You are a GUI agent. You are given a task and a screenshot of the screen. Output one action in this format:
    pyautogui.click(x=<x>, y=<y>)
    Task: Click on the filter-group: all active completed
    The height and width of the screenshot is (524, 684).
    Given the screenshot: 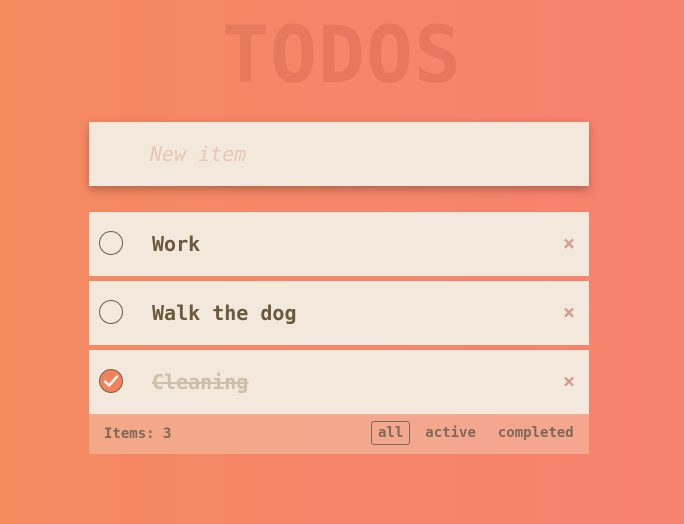 What is the action you would take?
    pyautogui.click(x=477, y=433)
    